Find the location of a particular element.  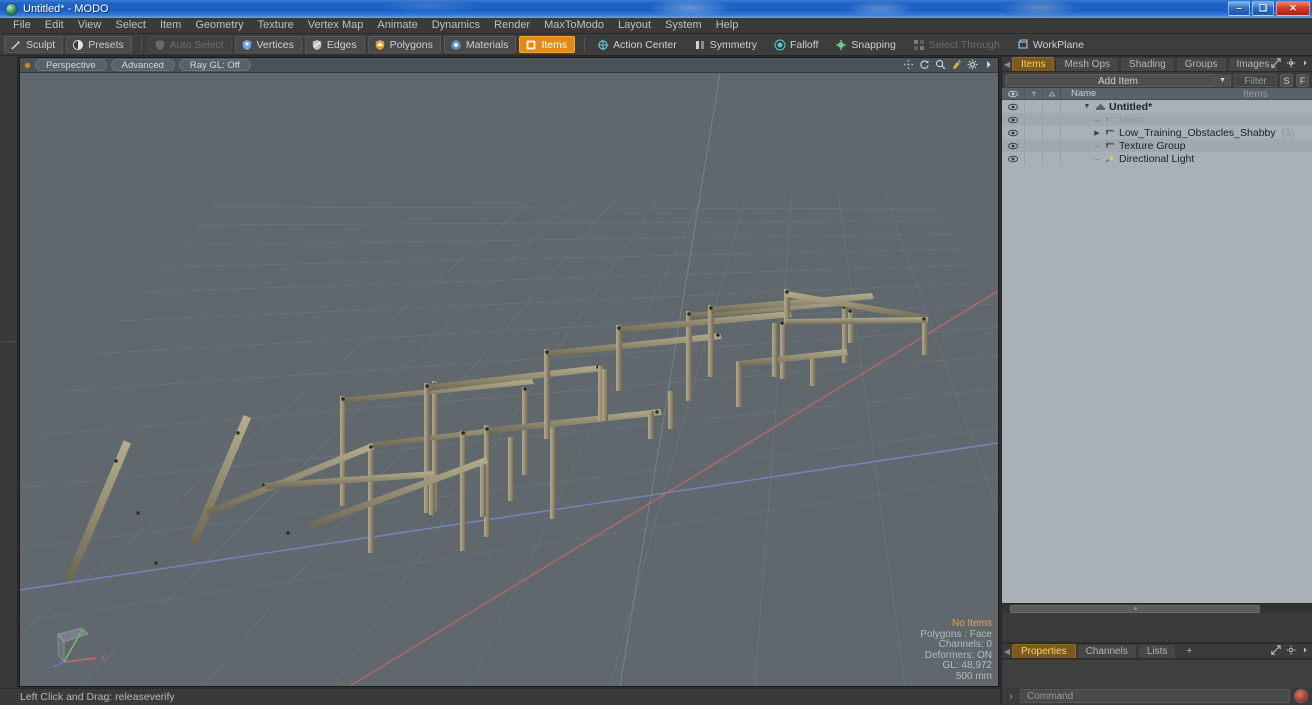

tree-row-directional-light: – Directional Light is located at coordinates (1157, 158).